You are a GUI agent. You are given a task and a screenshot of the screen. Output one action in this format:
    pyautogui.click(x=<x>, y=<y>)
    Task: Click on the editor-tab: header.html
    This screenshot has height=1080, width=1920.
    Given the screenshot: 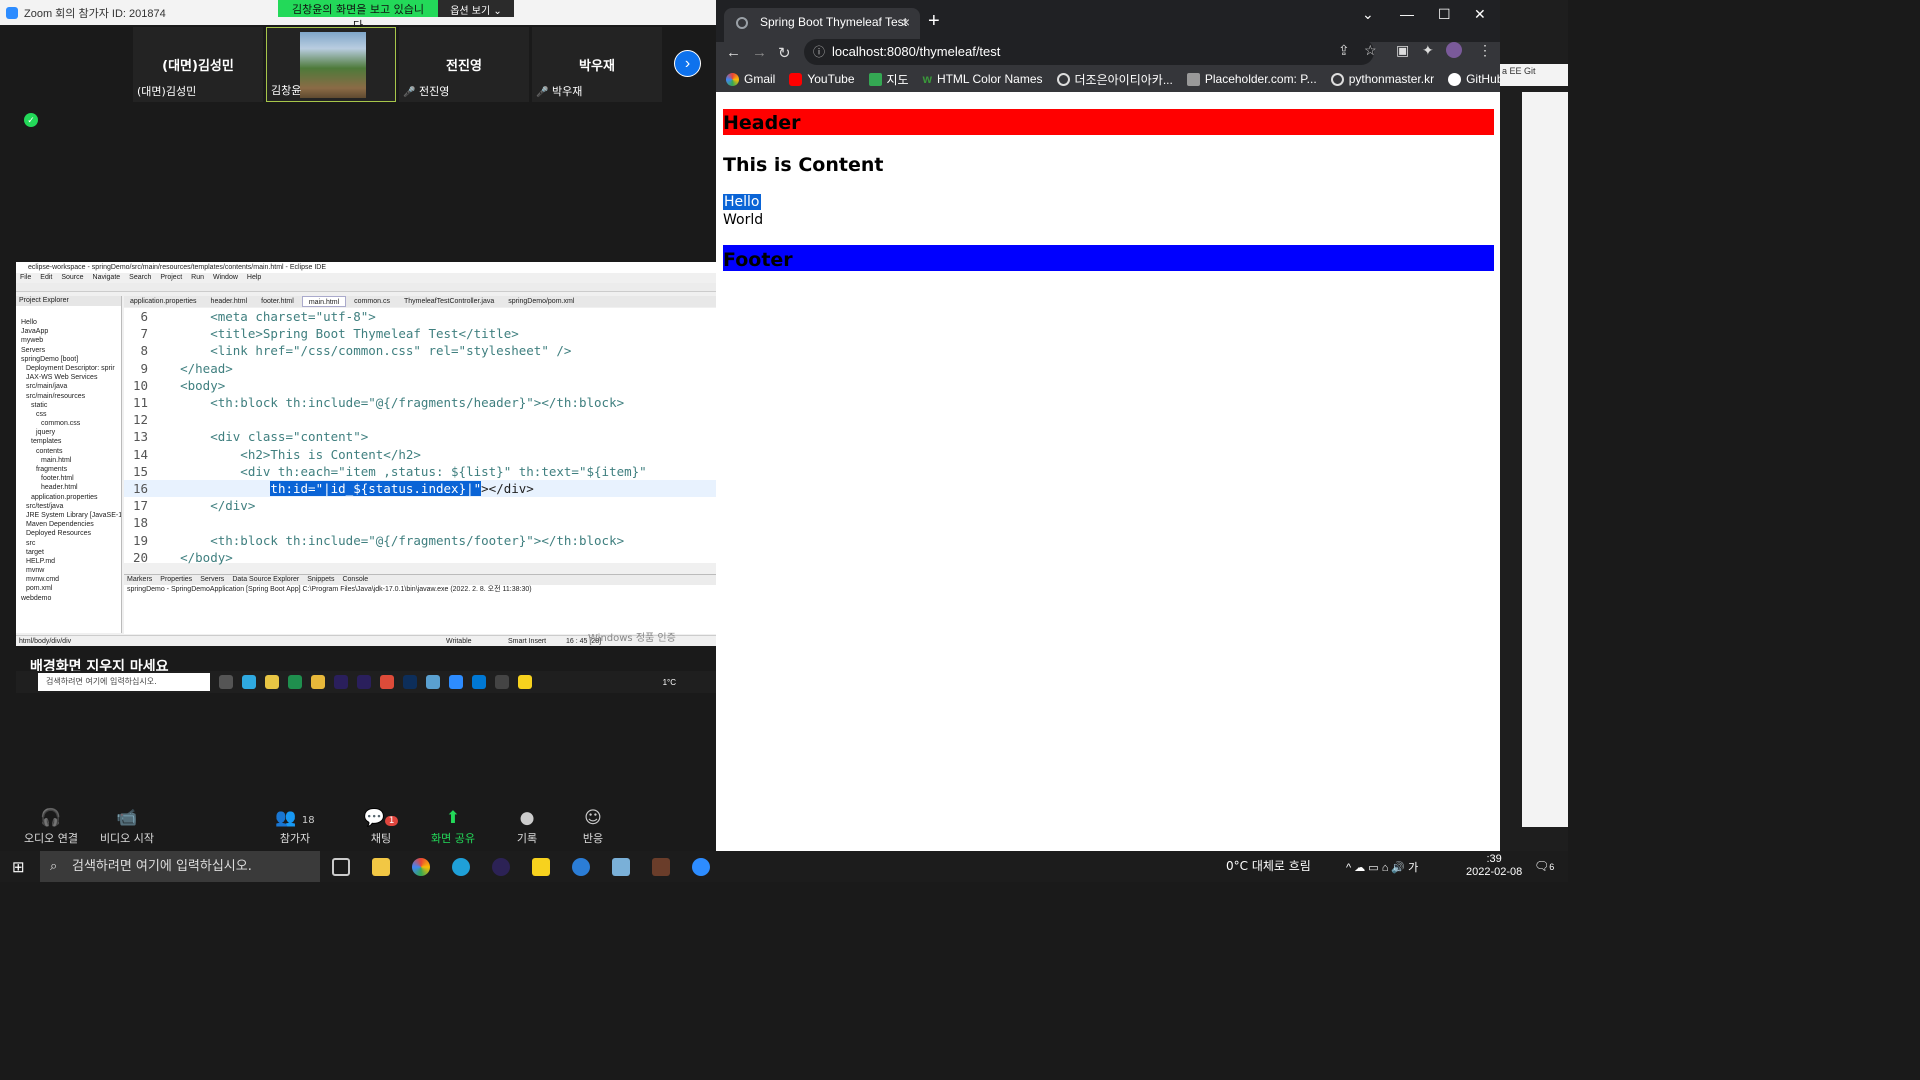 What is the action you would take?
    pyautogui.click(x=229, y=301)
    